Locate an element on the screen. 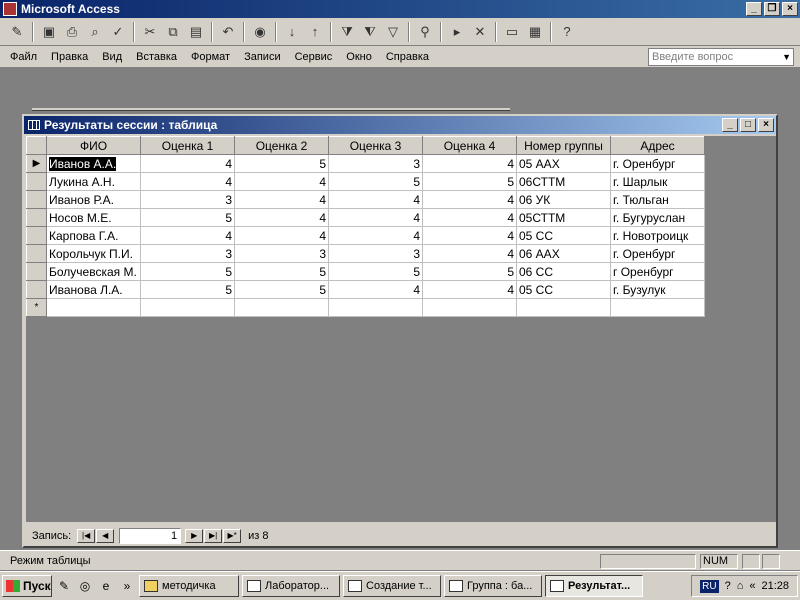  menu-view: Вид is located at coordinates (112, 57).